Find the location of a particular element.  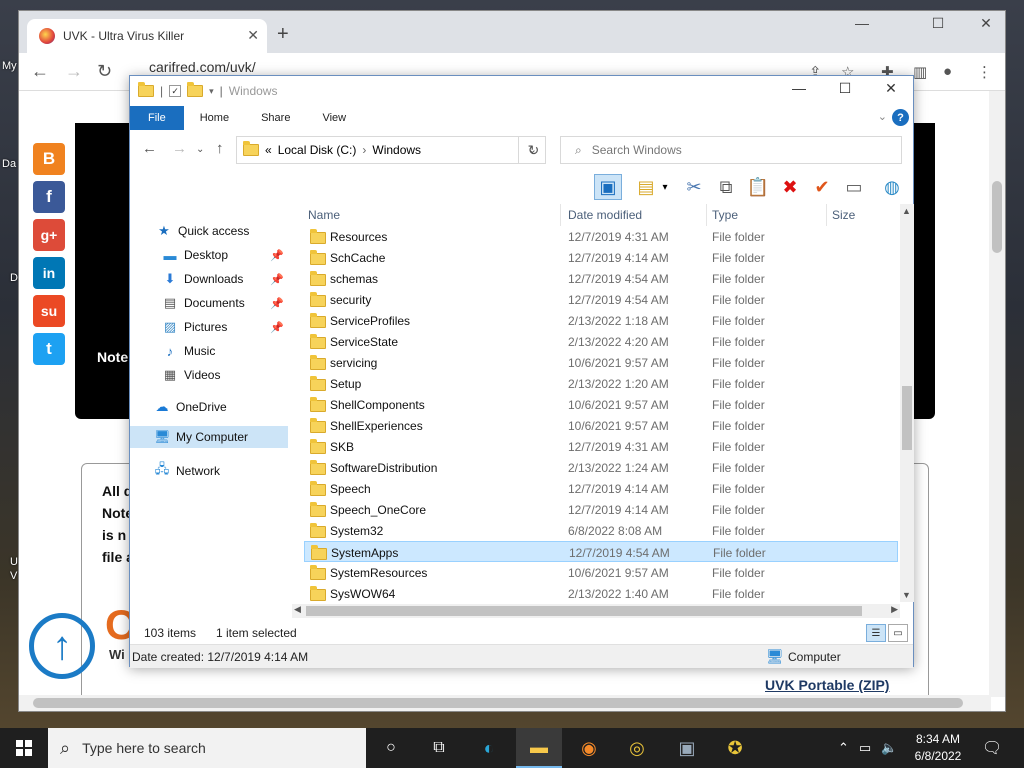

table-row: SchCache 12/7/2019 4:14 AM File folder is located at coordinates (601, 257).